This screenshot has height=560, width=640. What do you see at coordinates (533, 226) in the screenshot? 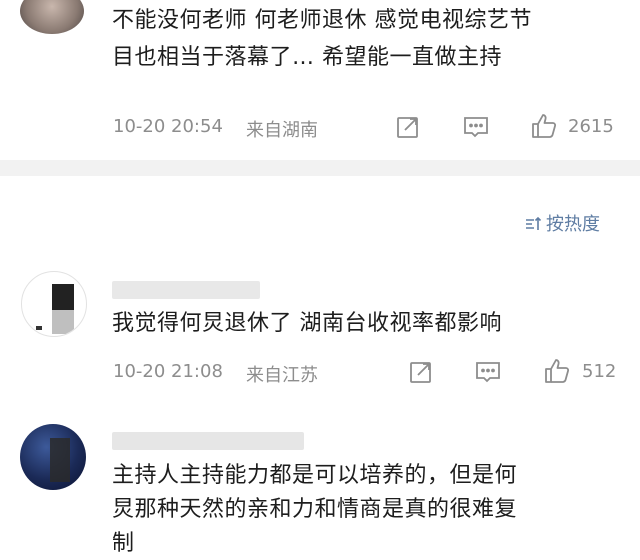
I see `sort-icon` at bounding box center [533, 226].